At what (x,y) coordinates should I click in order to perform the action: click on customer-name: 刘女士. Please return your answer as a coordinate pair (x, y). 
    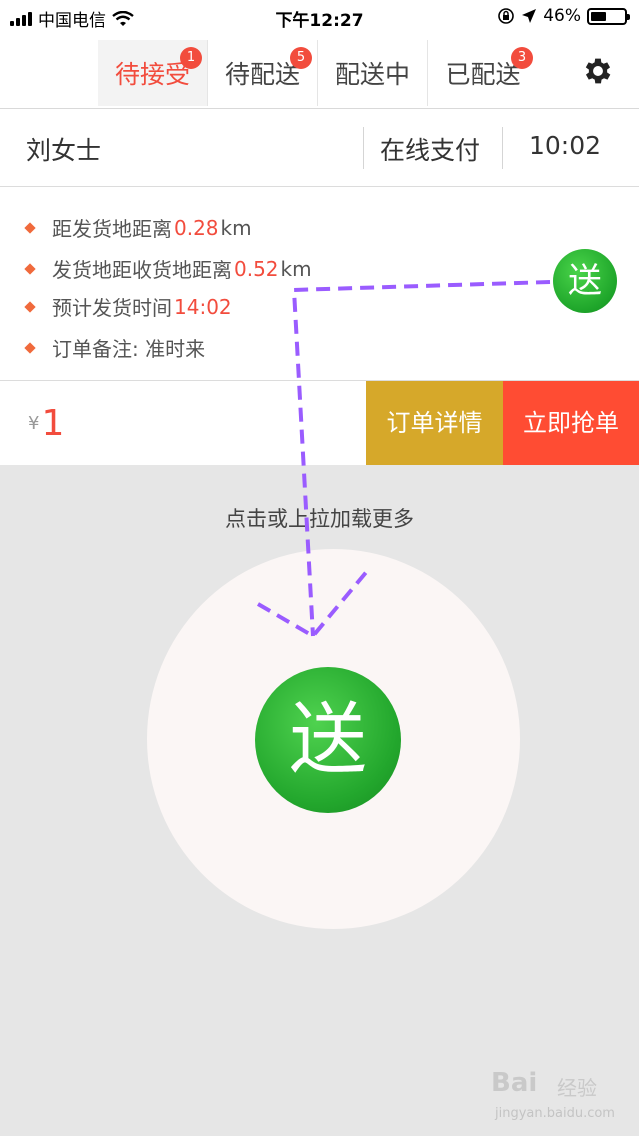
    Looking at the image, I should click on (64, 150).